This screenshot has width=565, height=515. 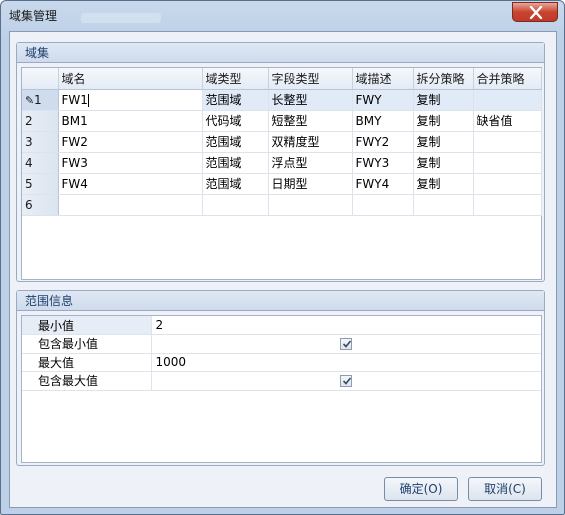 I want to click on cancel-button: 取消(C), so click(x=505, y=489).